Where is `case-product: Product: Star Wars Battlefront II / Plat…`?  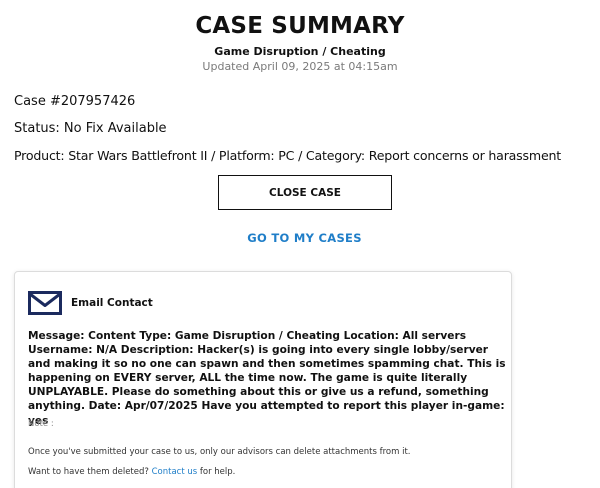 case-product: Product: Star Wars Battlefront II / Plat… is located at coordinates (288, 155).